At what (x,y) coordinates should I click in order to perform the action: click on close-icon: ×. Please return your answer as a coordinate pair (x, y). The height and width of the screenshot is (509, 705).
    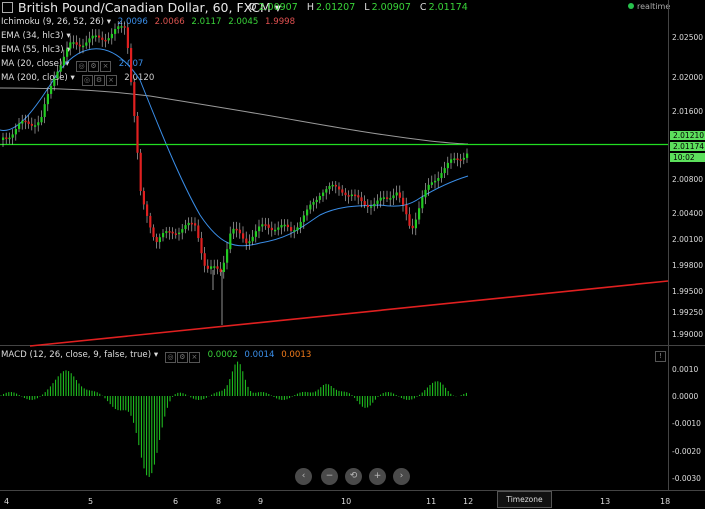
    Looking at the image, I should click on (194, 357).